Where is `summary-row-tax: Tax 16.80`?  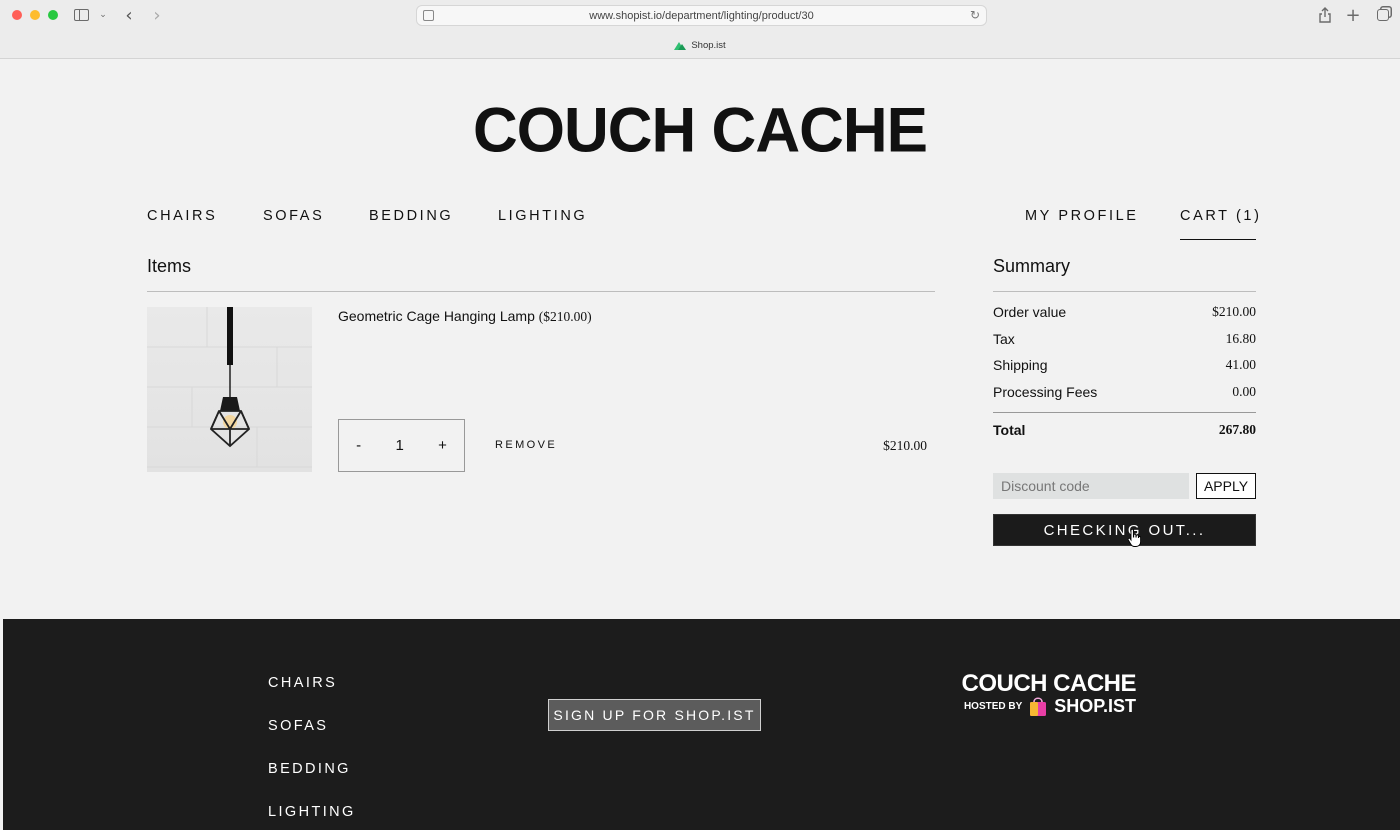 summary-row-tax: Tax 16.80 is located at coordinates (1124, 339).